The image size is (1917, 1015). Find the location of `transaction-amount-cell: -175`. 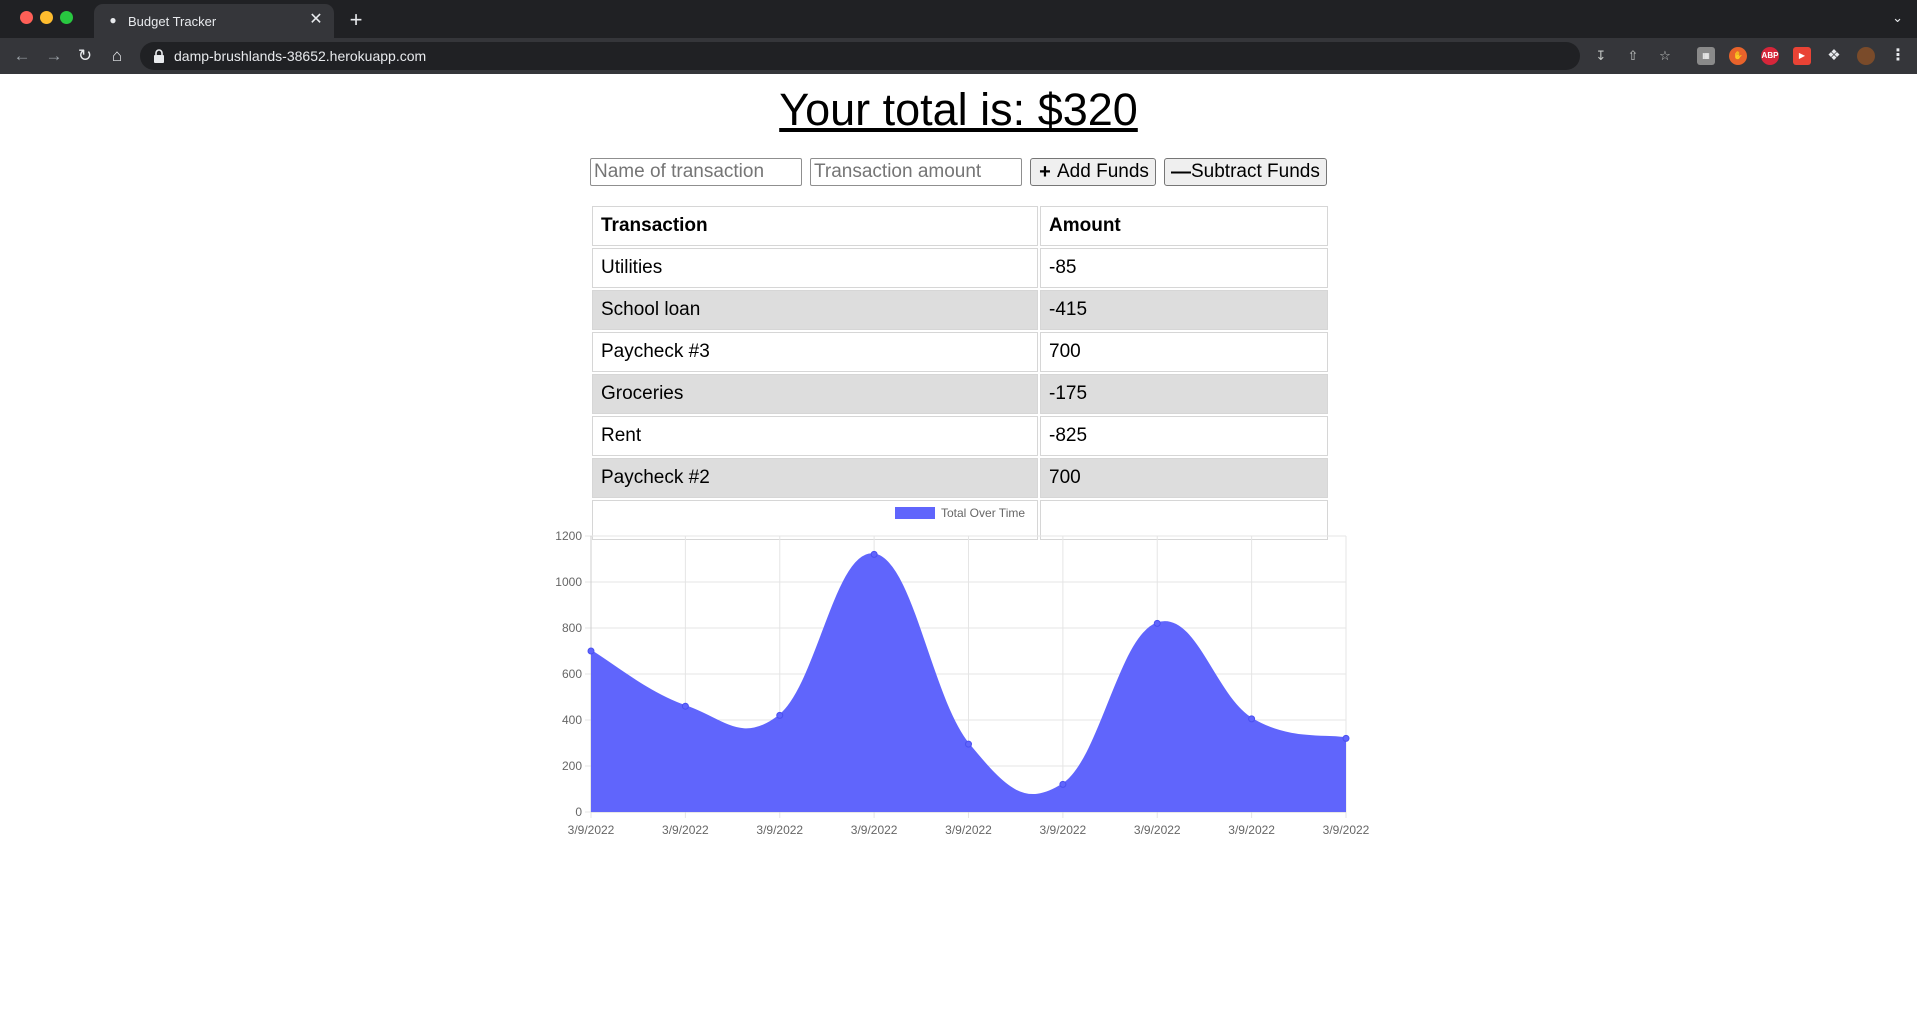

transaction-amount-cell: -175 is located at coordinates (1184, 394).